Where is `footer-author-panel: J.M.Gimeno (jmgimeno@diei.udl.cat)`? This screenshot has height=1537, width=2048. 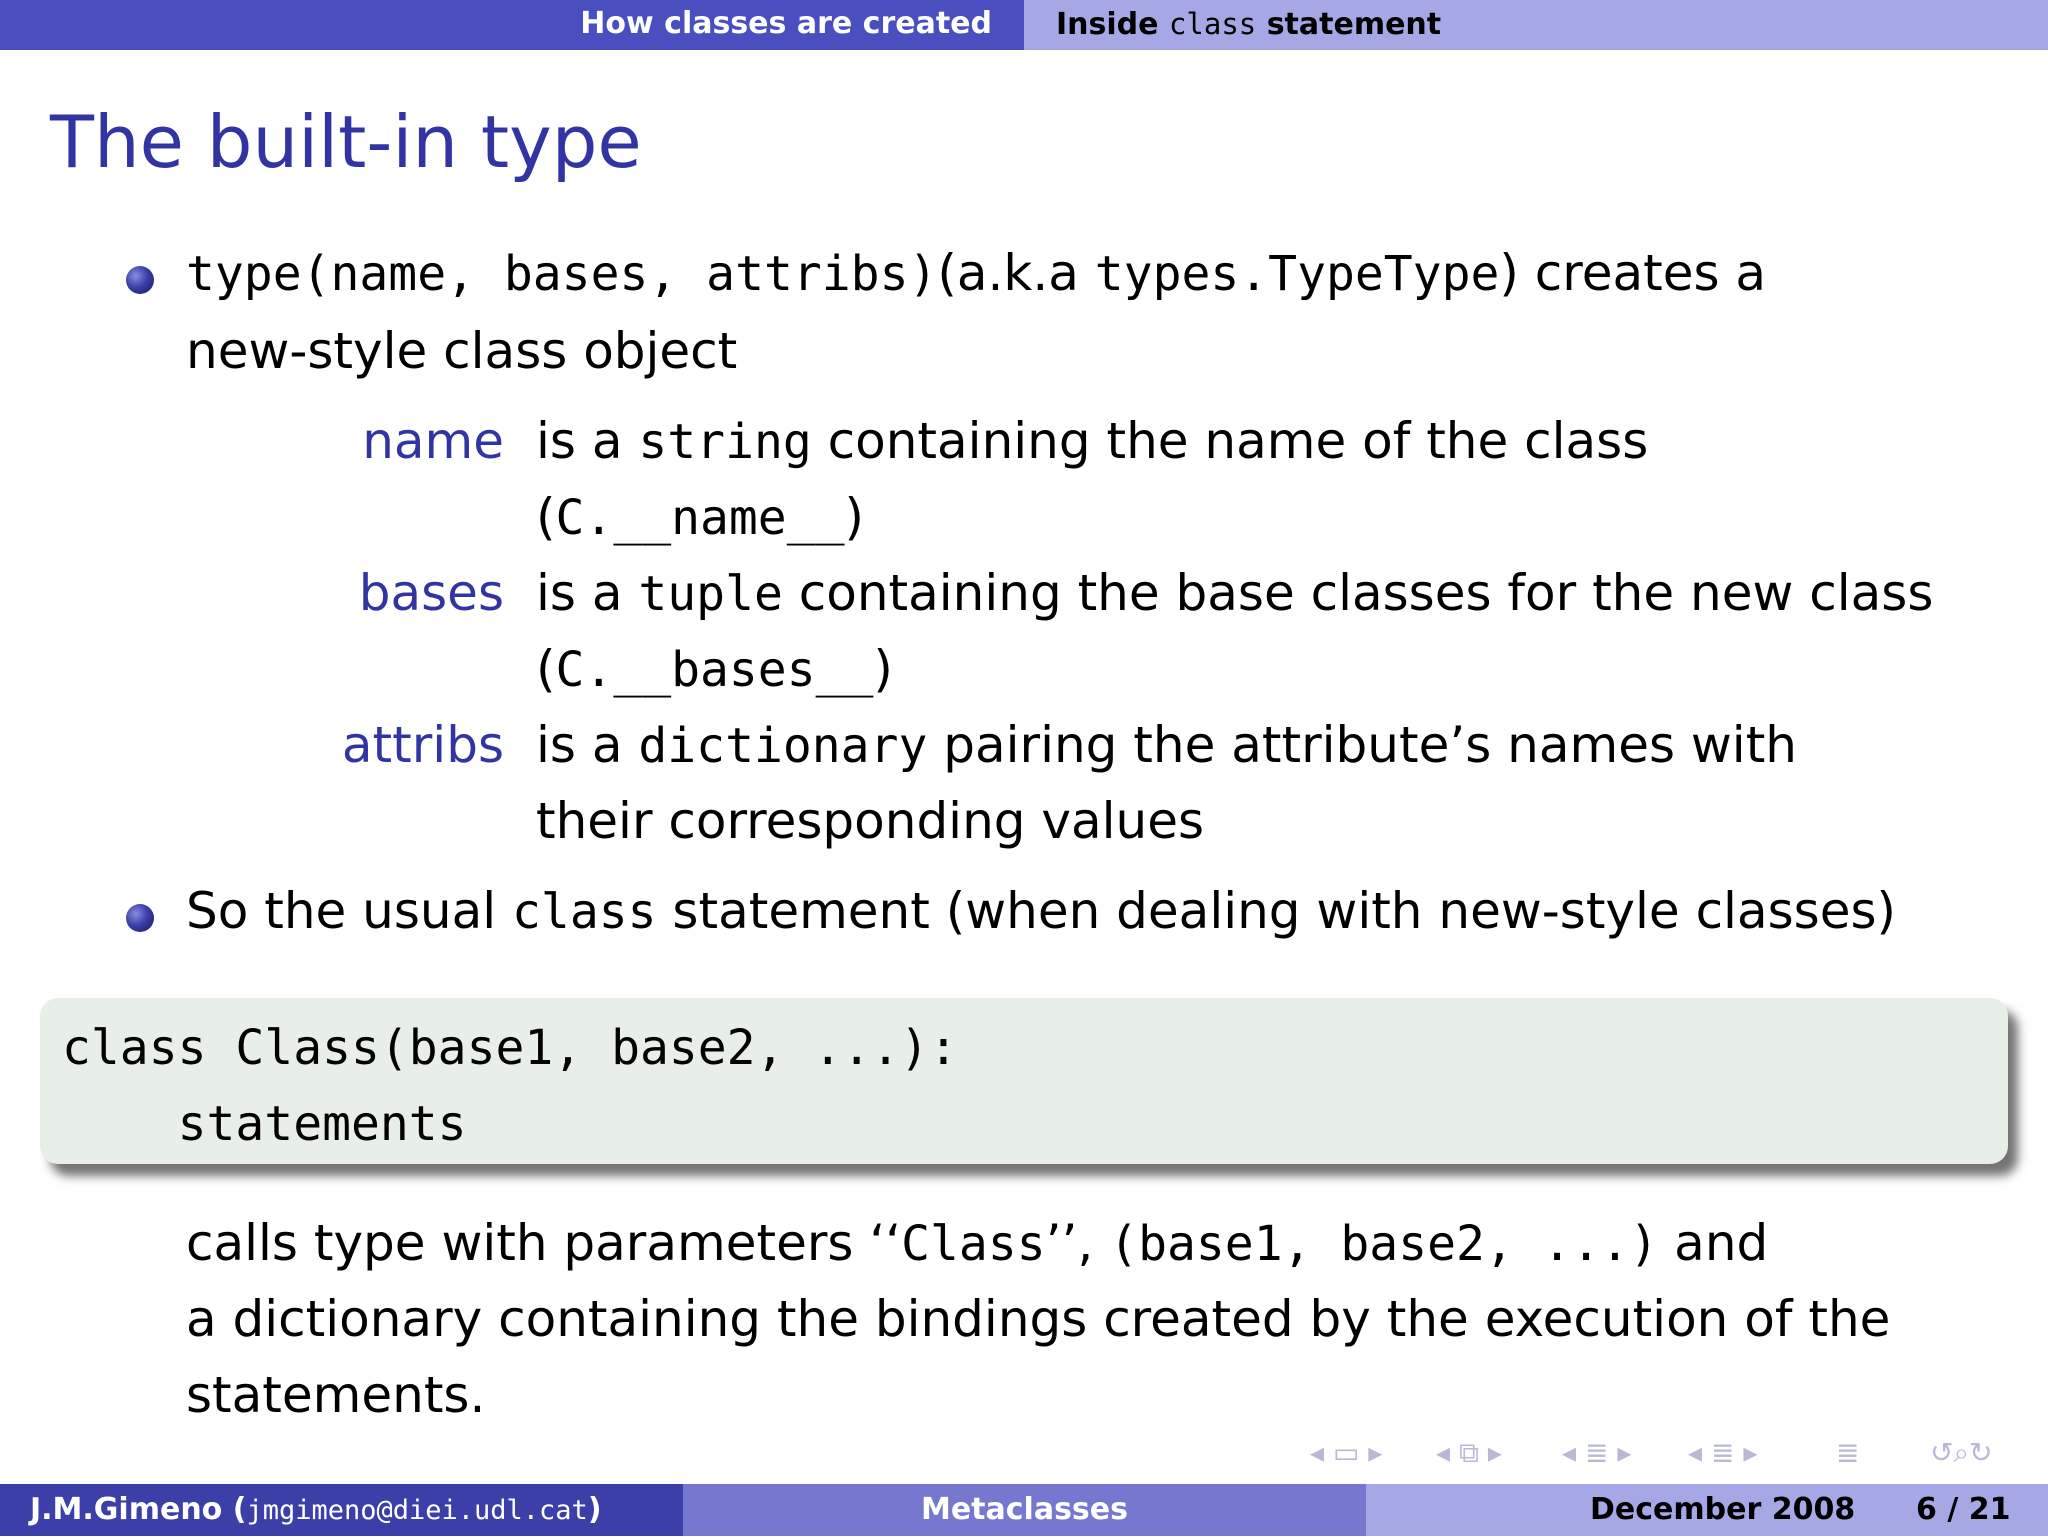 footer-author-panel: J.M.Gimeno (jmgimeno@diei.udl.cat) is located at coordinates (341, 1510).